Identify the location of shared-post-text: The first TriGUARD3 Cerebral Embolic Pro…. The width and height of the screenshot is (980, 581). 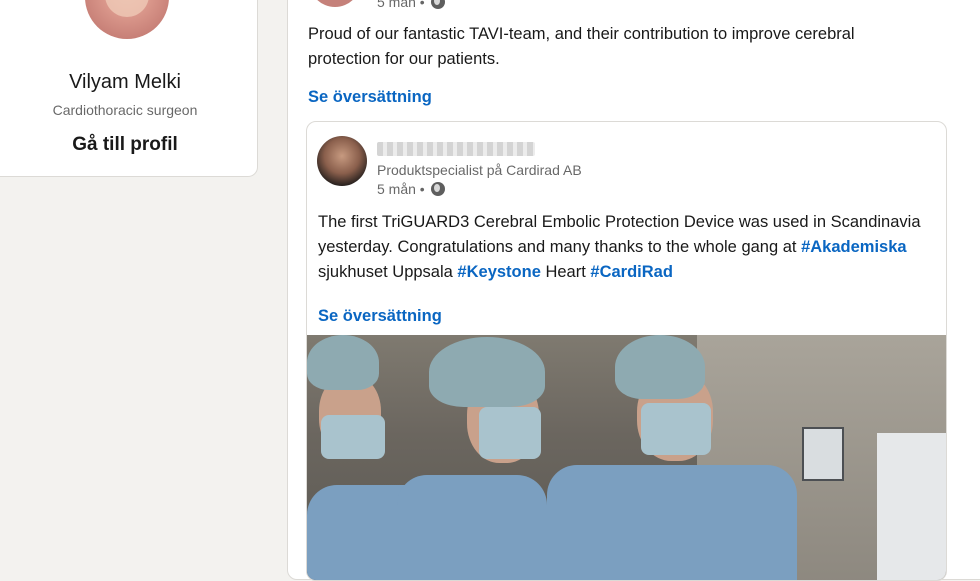
(628, 247).